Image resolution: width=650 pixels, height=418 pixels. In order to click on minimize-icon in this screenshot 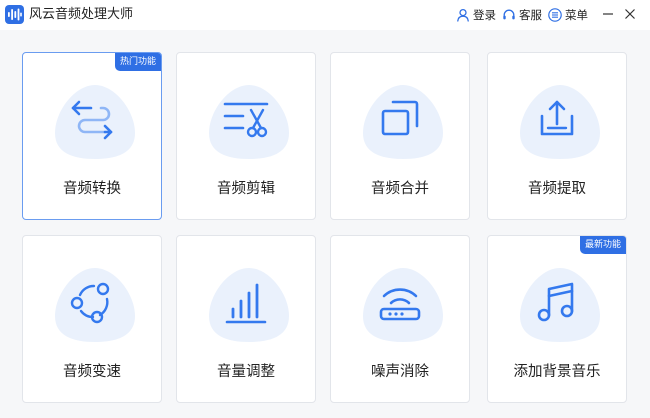, I will do `click(608, 14)`.